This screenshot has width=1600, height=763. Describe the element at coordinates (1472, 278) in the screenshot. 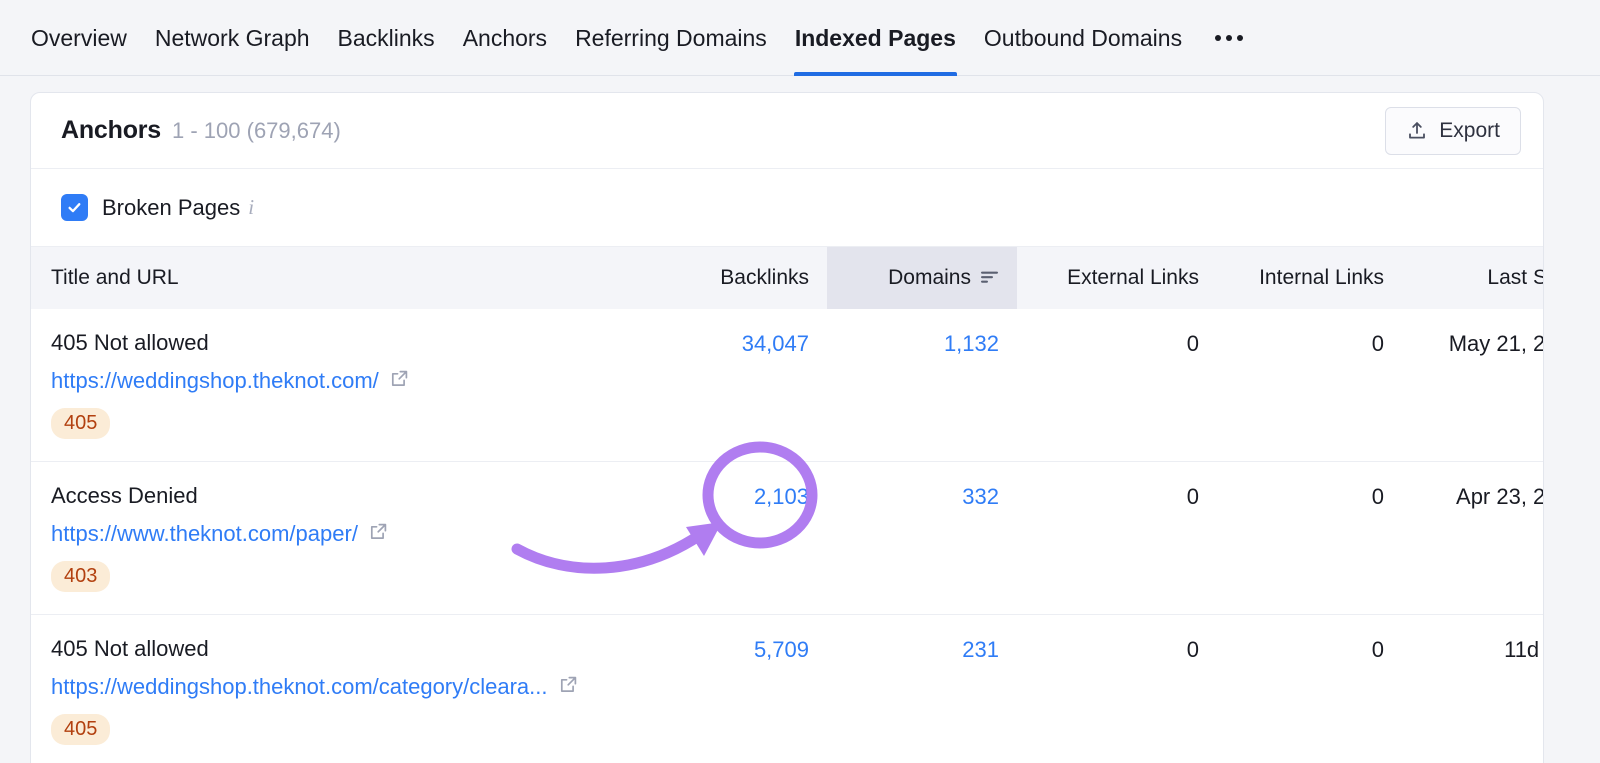

I see `column-header-last-seen: Last Seen` at that location.